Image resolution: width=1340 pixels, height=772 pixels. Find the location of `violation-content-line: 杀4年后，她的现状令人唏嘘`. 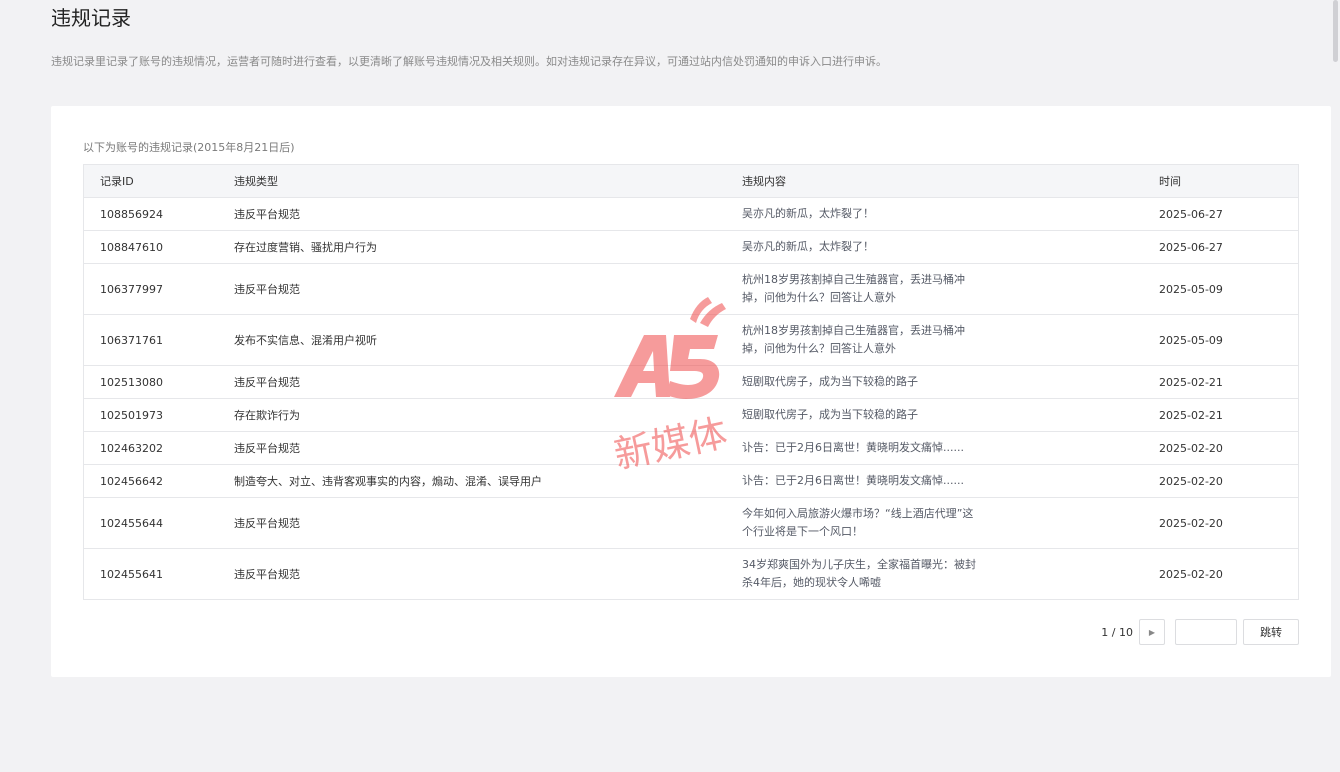

violation-content-line: 杀4年后，她的现状令人唏嘘 is located at coordinates (811, 582).